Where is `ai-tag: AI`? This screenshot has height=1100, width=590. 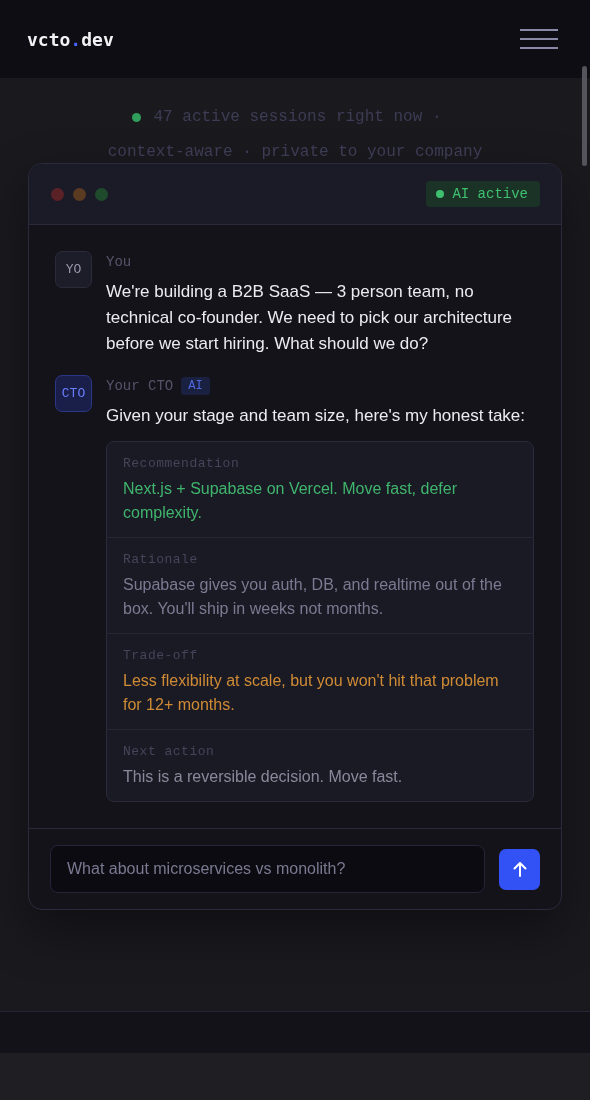 ai-tag: AI is located at coordinates (195, 386).